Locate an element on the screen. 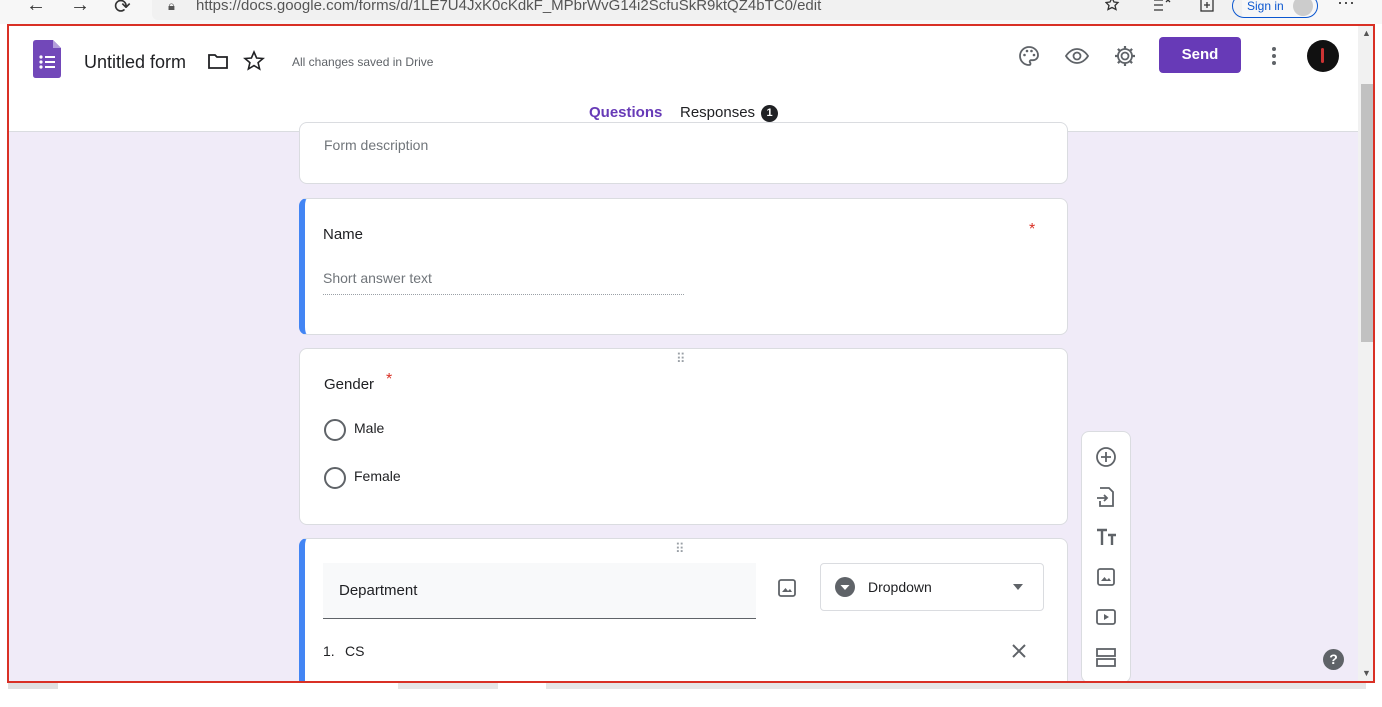  dropdown-circle-icon is located at coordinates (845, 587).